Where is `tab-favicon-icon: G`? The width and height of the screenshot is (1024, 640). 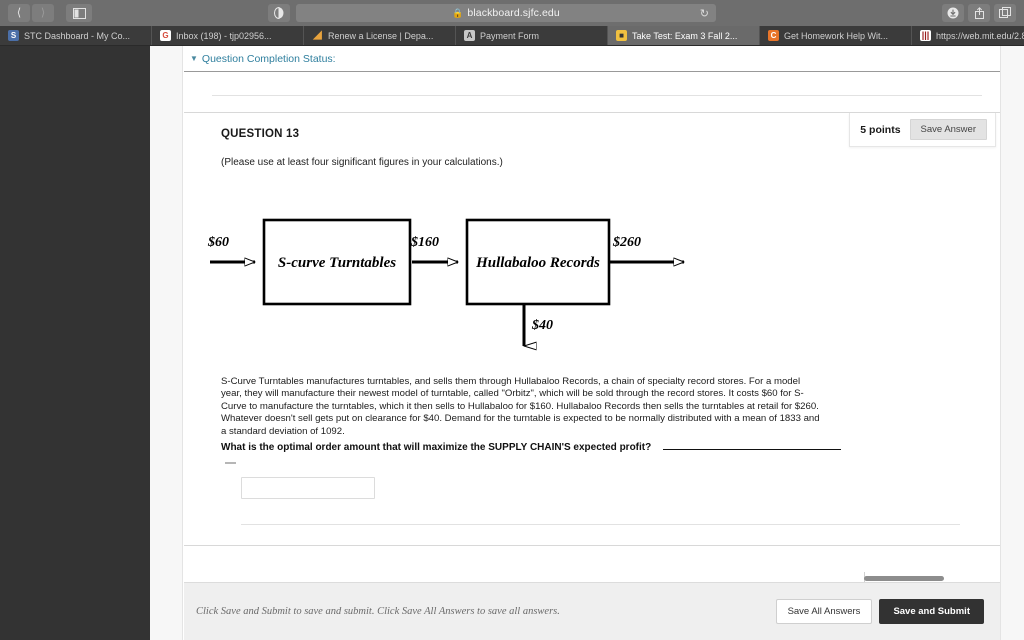 tab-favicon-icon: G is located at coordinates (165, 35).